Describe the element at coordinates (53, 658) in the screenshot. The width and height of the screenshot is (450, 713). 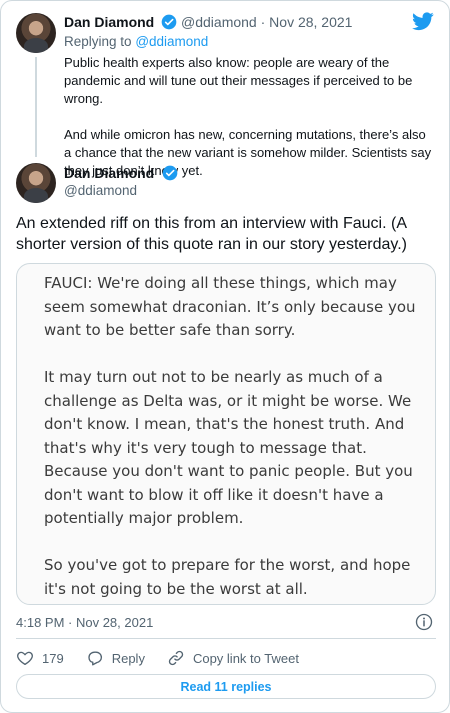
I see `like-count: 179` at that location.